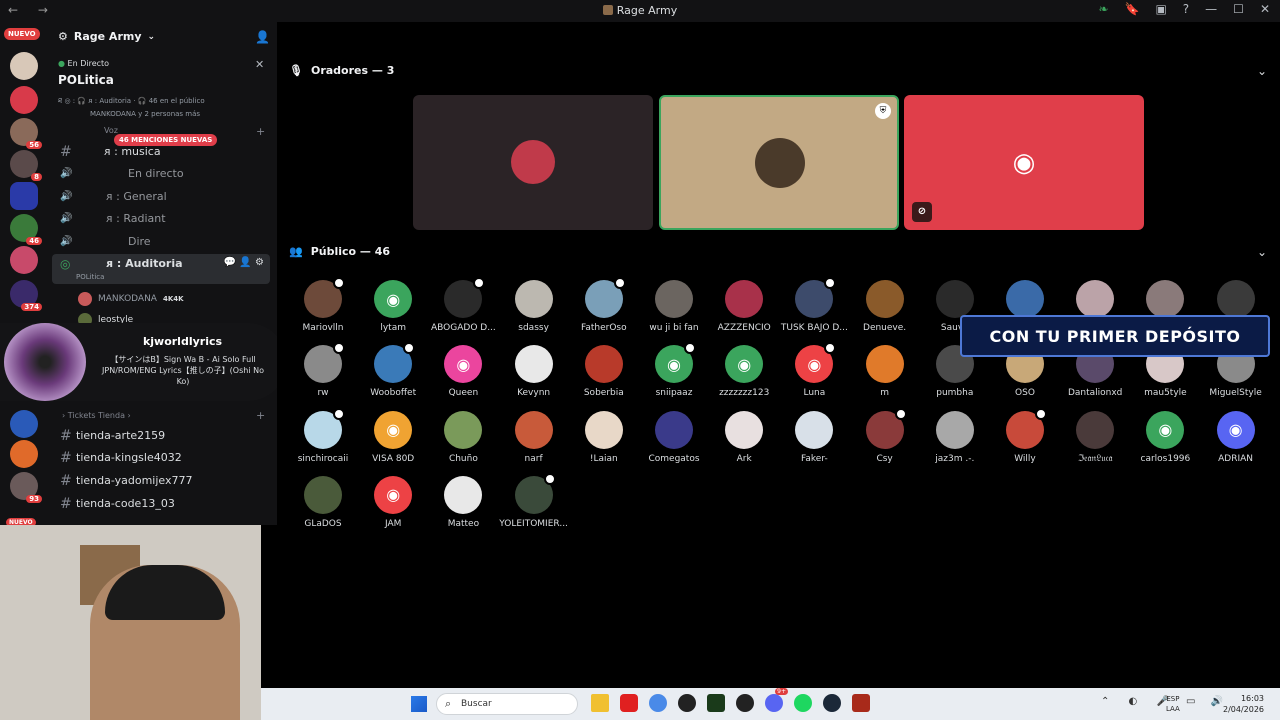 The height and width of the screenshot is (720, 1280). I want to click on audience-member: Ark, so click(744, 437).